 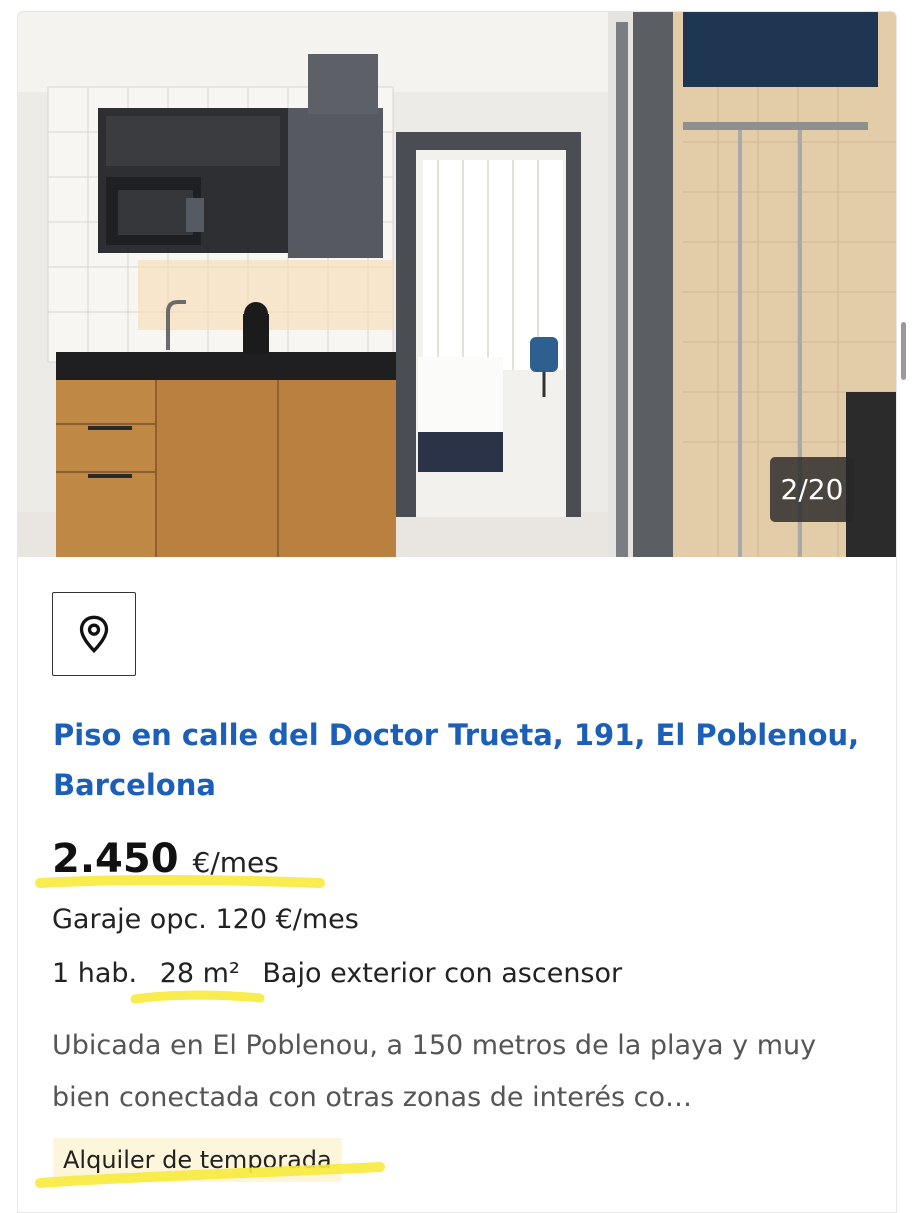 I want to click on location-pin-icon, so click(x=94, y=634).